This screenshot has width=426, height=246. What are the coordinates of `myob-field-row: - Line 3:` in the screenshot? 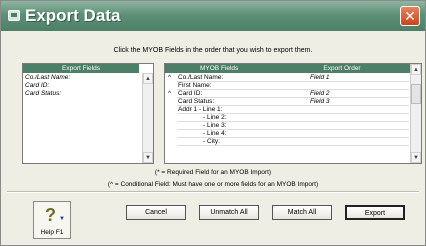 It's located at (288, 126).